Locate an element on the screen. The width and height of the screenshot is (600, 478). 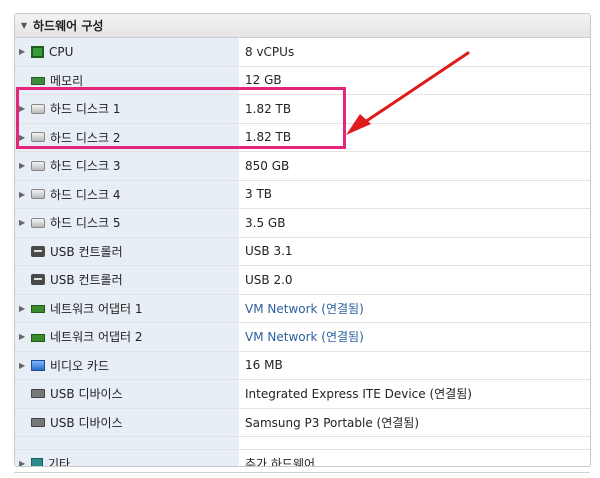
hardware-row: ▶ CPU 8 vCPUs is located at coordinates (302, 52).